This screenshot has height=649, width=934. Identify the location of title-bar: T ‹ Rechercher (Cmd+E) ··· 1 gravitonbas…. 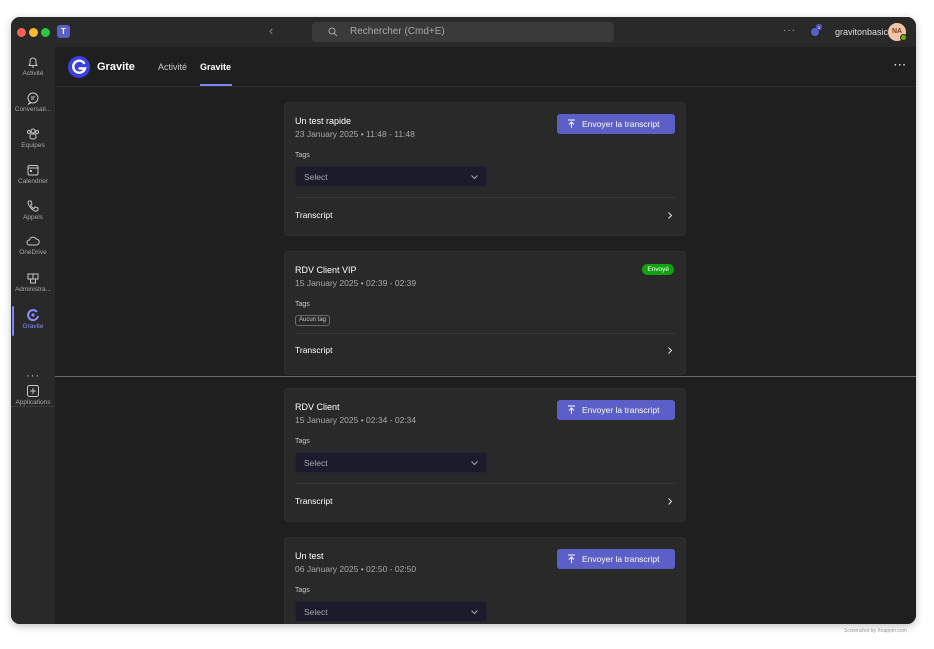
(463, 32).